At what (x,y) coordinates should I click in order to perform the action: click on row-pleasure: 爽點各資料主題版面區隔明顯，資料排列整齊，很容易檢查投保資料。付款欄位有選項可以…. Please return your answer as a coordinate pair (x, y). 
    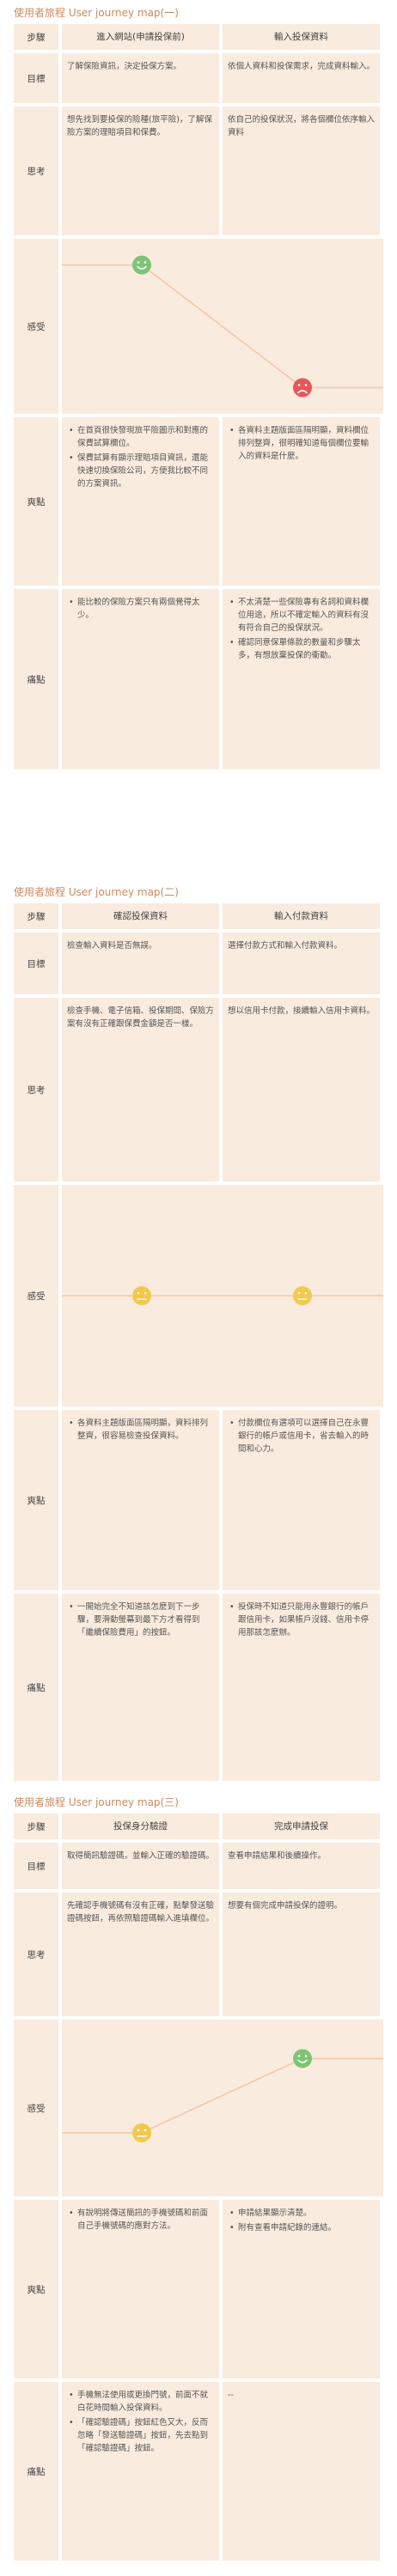
    Looking at the image, I should click on (198, 1500).